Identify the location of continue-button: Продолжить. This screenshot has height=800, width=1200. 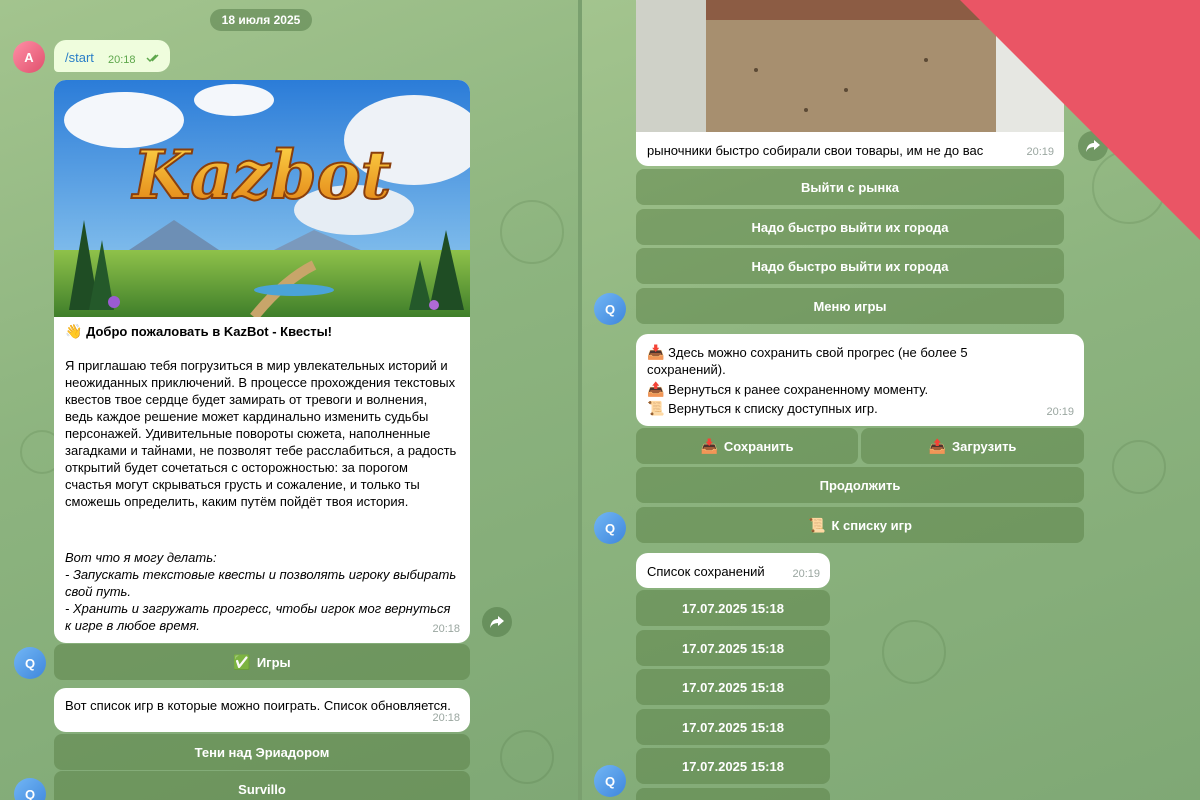
(860, 485).